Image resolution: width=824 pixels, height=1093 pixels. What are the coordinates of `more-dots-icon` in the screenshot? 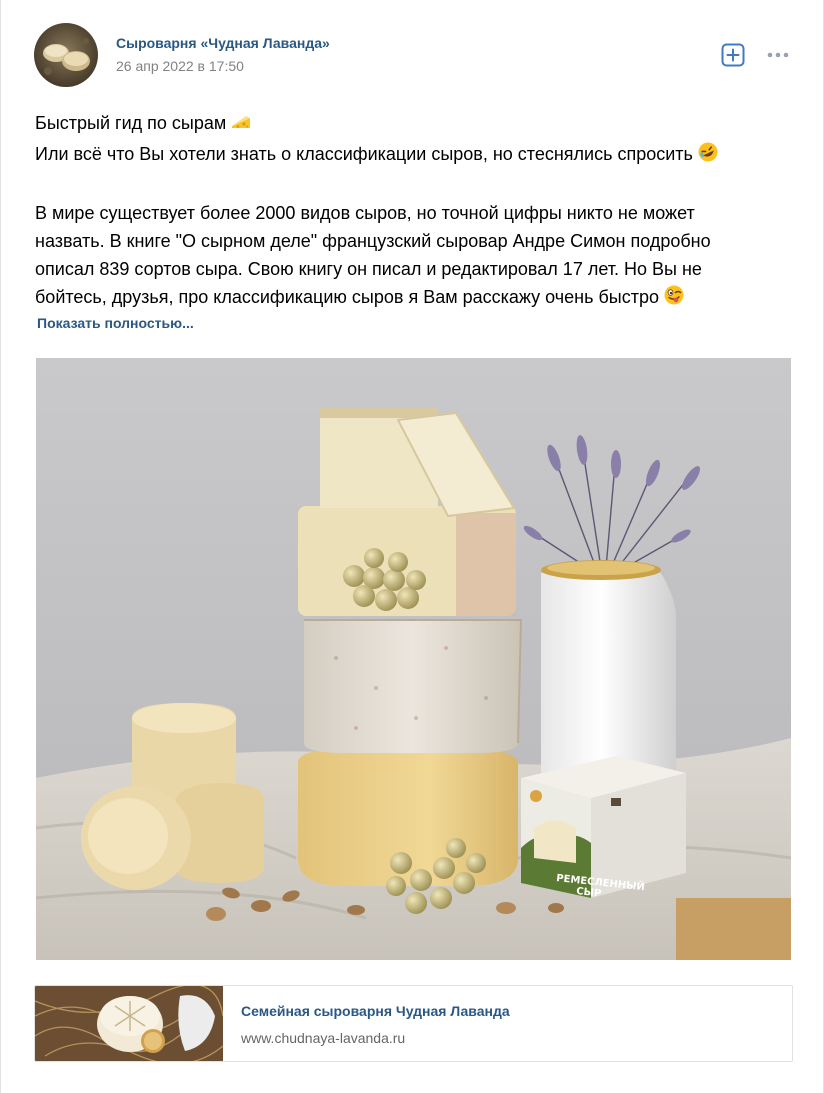 It's located at (778, 54).